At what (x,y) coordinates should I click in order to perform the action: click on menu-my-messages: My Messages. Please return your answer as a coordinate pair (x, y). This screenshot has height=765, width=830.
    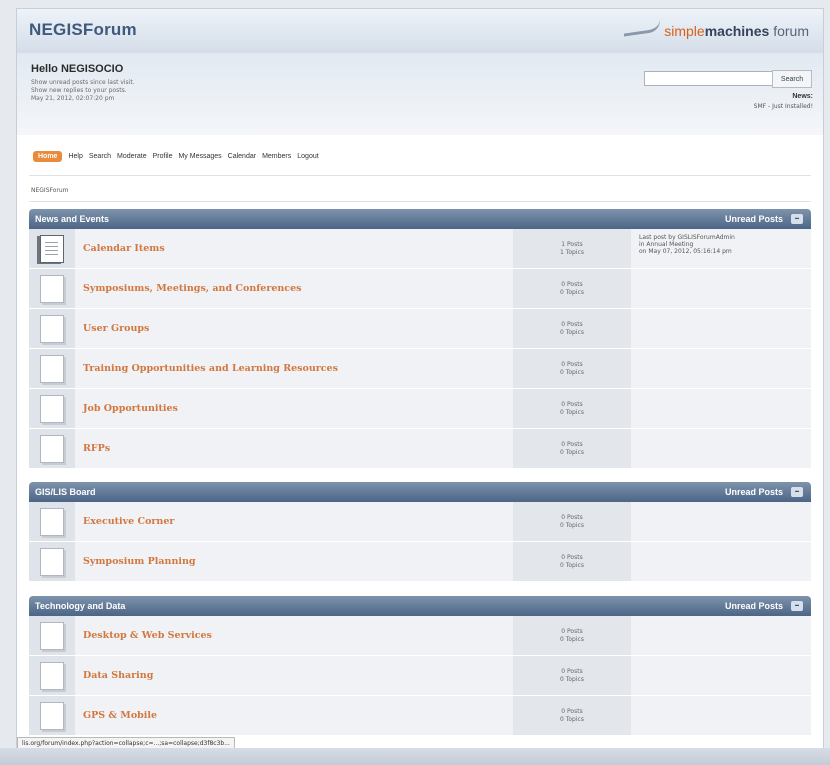
    Looking at the image, I should click on (199, 156).